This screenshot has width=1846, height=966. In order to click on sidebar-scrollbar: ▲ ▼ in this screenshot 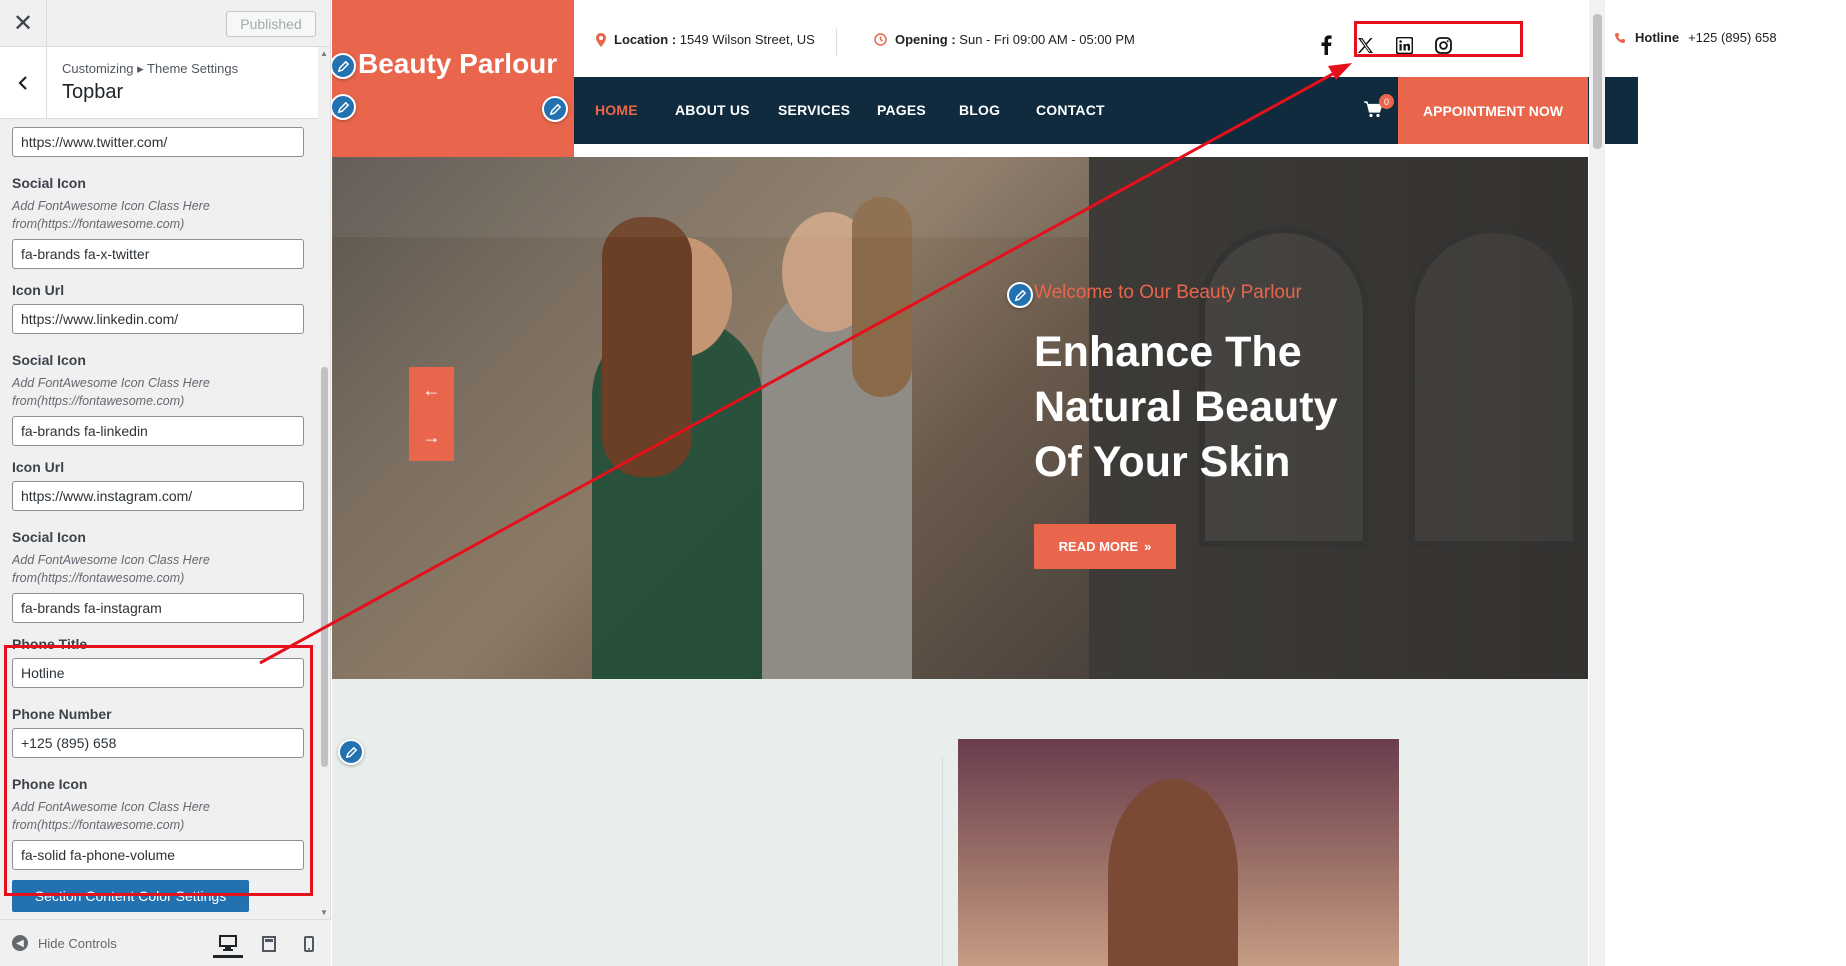, I will do `click(324, 483)`.